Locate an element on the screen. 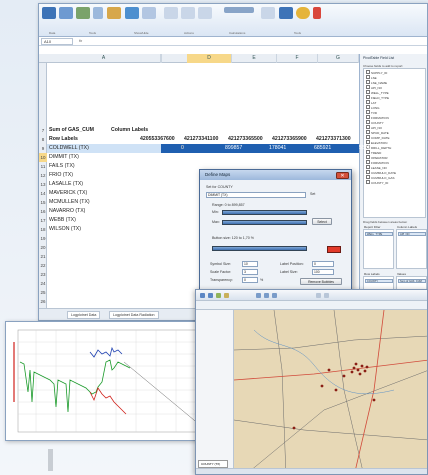 This screenshot has height=475, width=428. county-row: WILSON (TX) is located at coordinates (65, 229).